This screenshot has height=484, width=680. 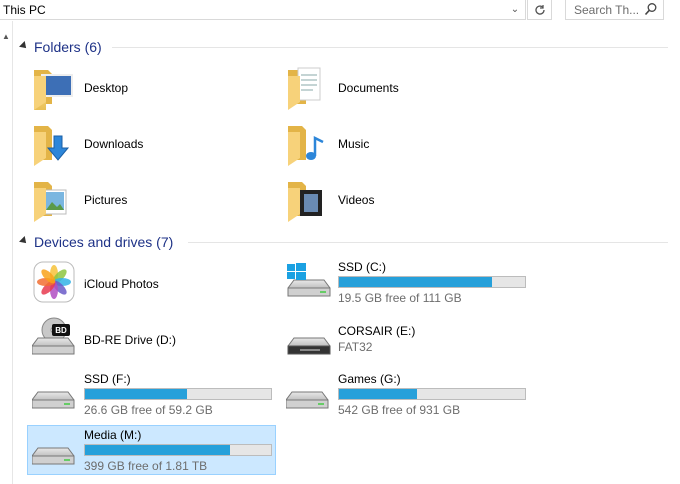 What do you see at coordinates (6, 252) in the screenshot?
I see `scrollbar: ▲` at bounding box center [6, 252].